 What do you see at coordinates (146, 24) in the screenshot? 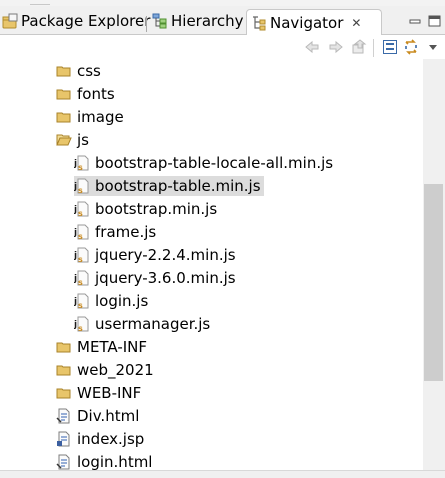
I see `tab-separator` at bounding box center [146, 24].